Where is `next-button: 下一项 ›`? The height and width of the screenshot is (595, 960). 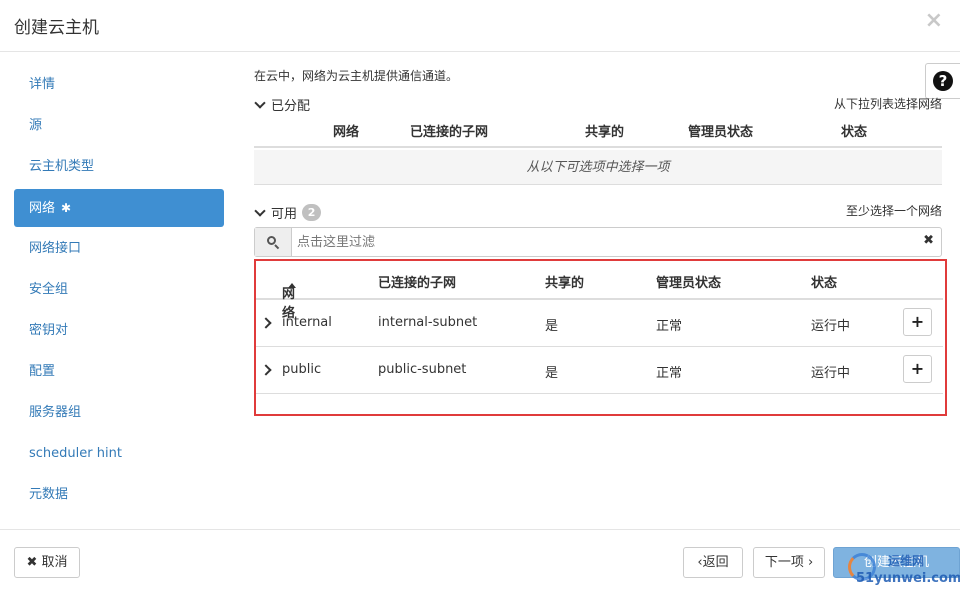
next-button: 下一项 › is located at coordinates (789, 562).